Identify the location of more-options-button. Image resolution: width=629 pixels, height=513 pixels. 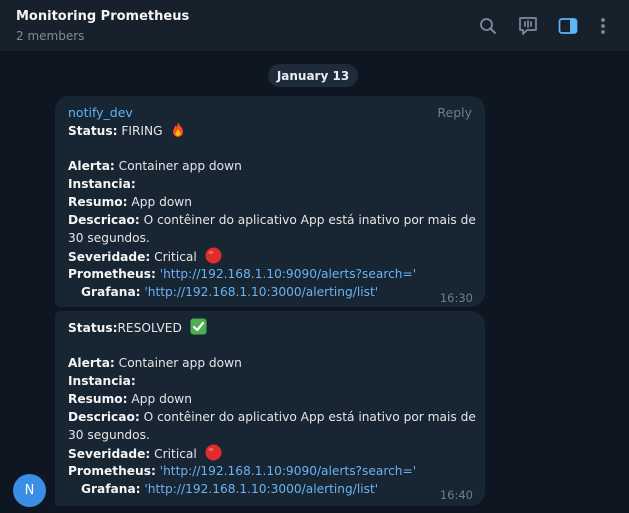
(603, 26).